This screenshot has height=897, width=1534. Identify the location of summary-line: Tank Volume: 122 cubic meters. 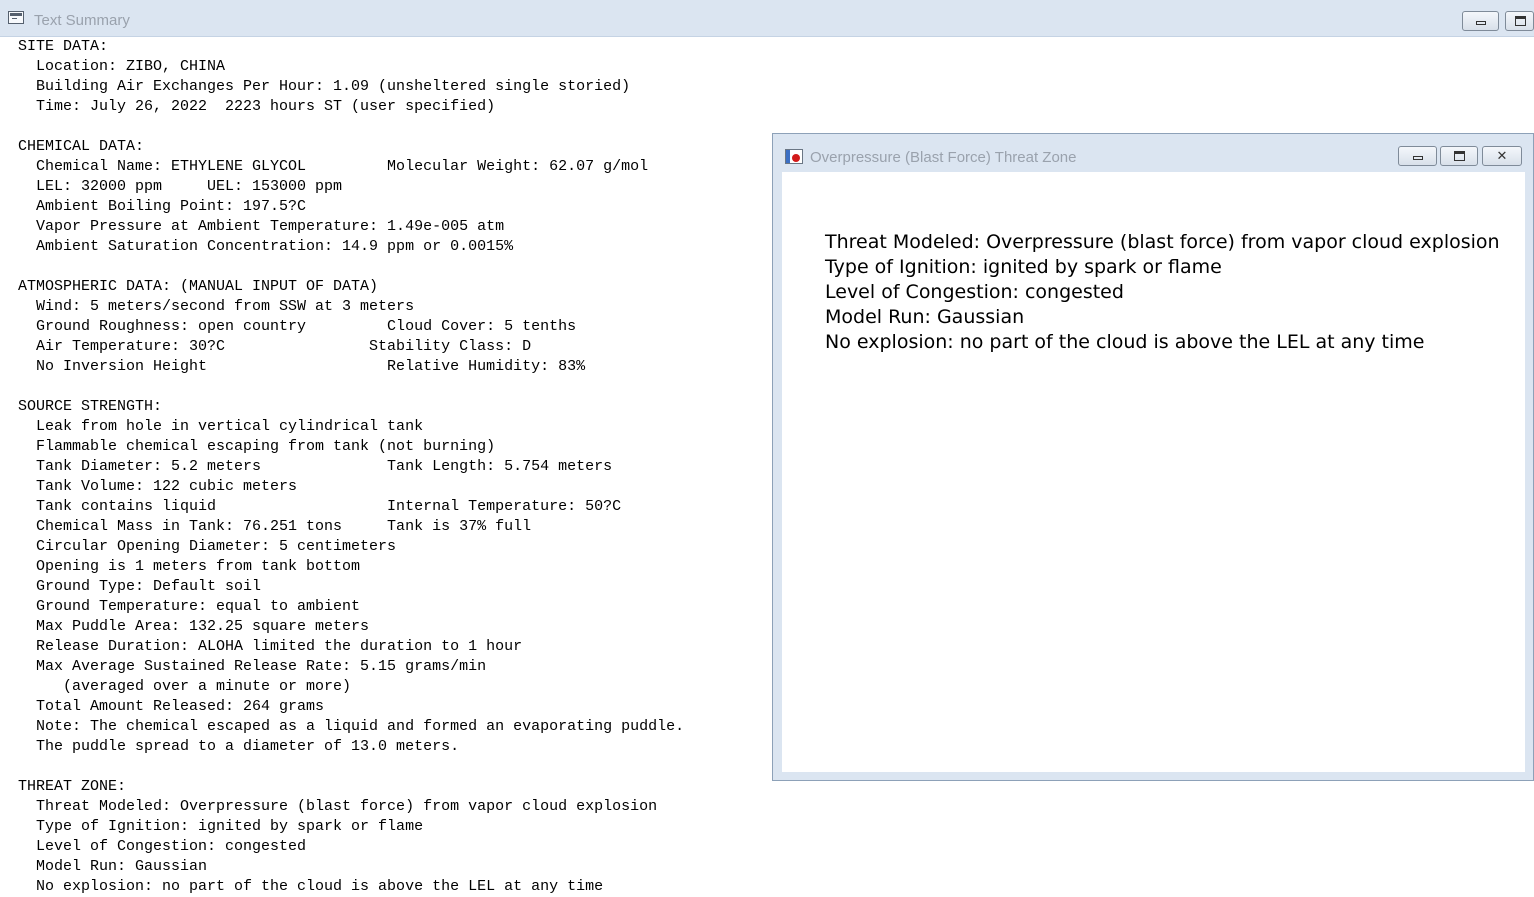
(158, 486).